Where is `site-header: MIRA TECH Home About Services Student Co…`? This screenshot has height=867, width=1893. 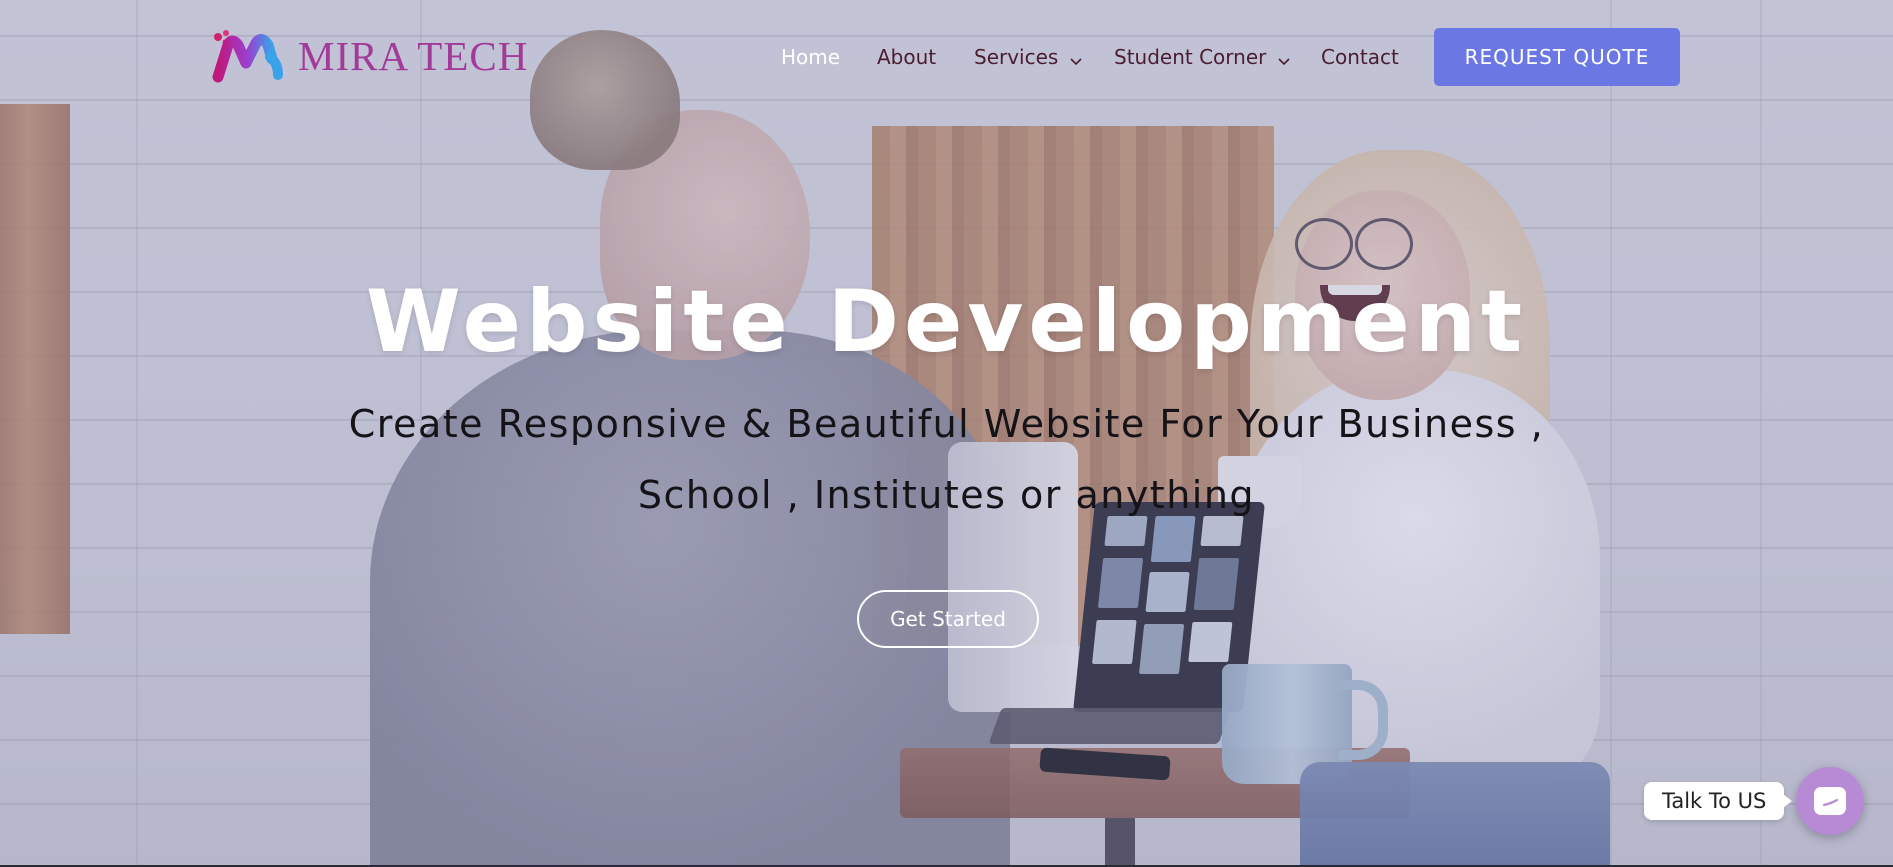 site-header: MIRA TECH Home About Services Student Co… is located at coordinates (946, 57).